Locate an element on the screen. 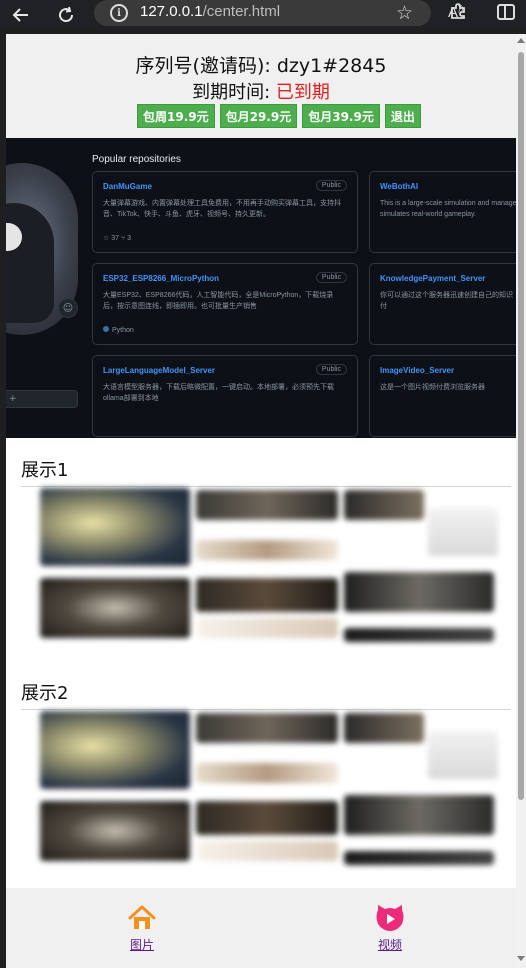 The image size is (526, 968). plan-button-row: 包周19.9元 包月29.9元 包月39.9元 退出 is located at coordinates (279, 116).